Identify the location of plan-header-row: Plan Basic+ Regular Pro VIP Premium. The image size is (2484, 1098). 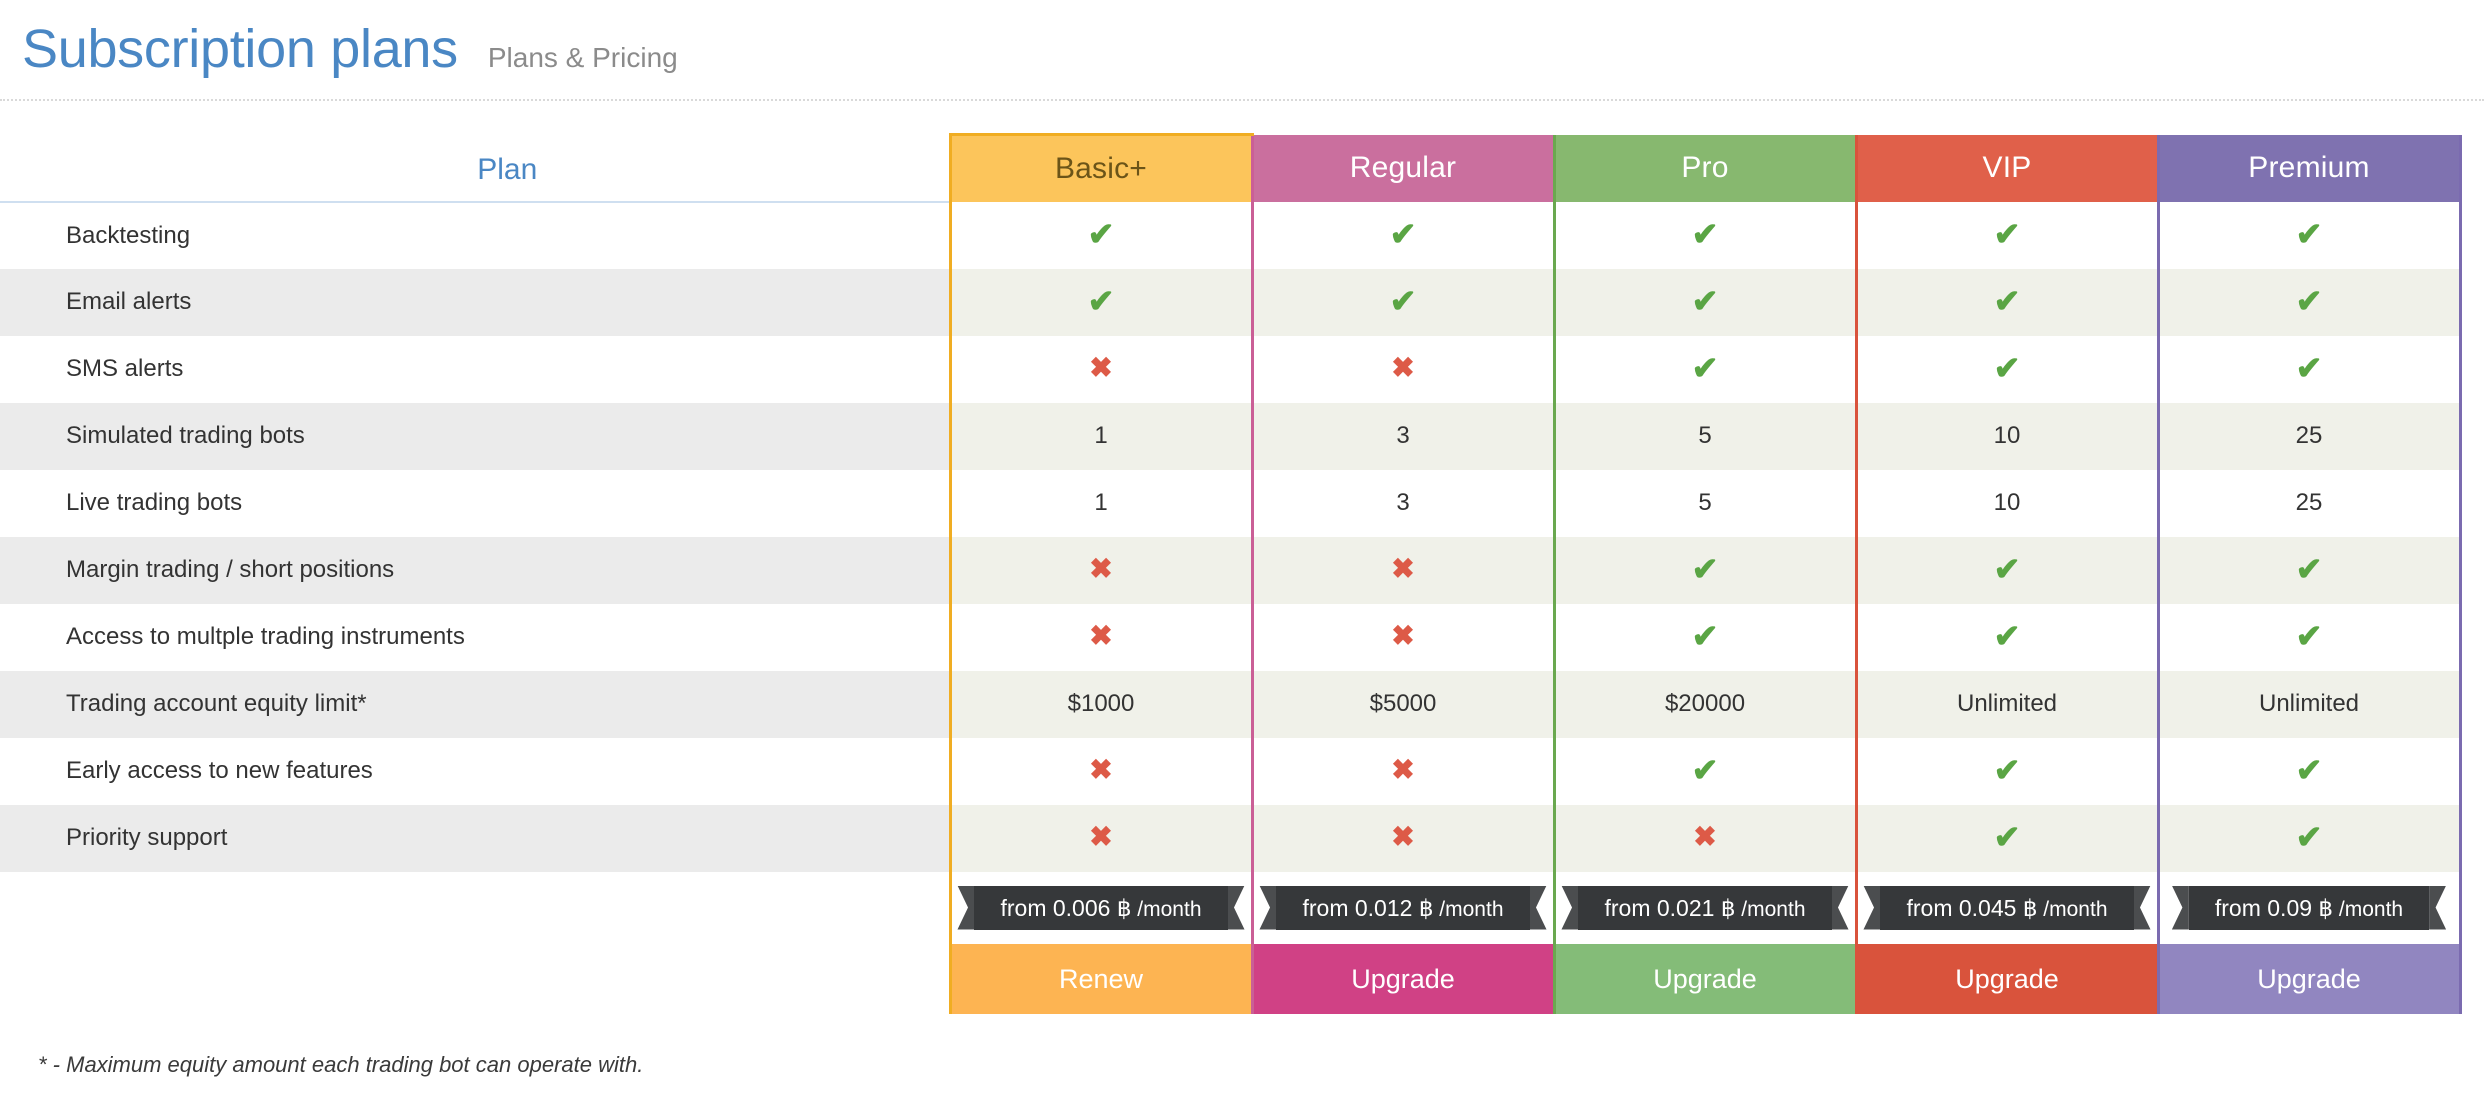
(1231, 168).